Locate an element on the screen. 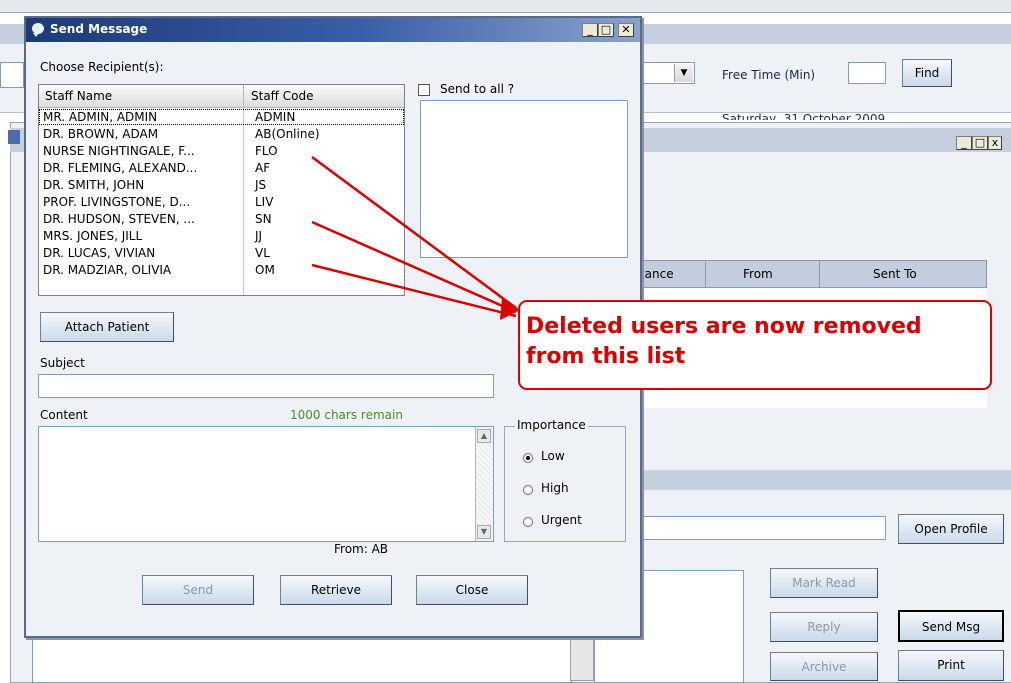 The height and width of the screenshot is (683, 1011). annotation-text-line2: from this list is located at coordinates (606, 356).